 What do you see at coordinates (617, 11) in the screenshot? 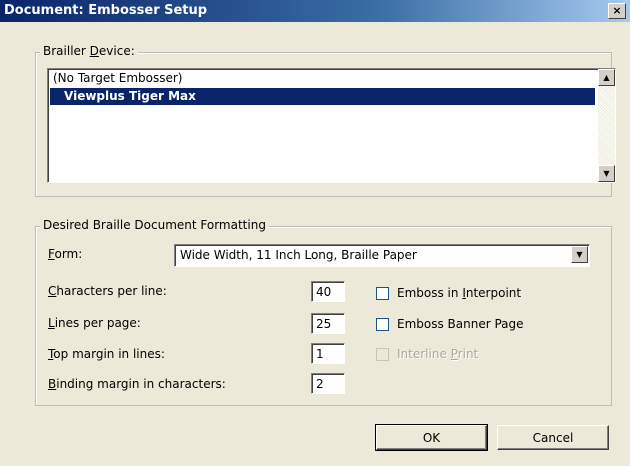
I see `close-button: ×` at bounding box center [617, 11].